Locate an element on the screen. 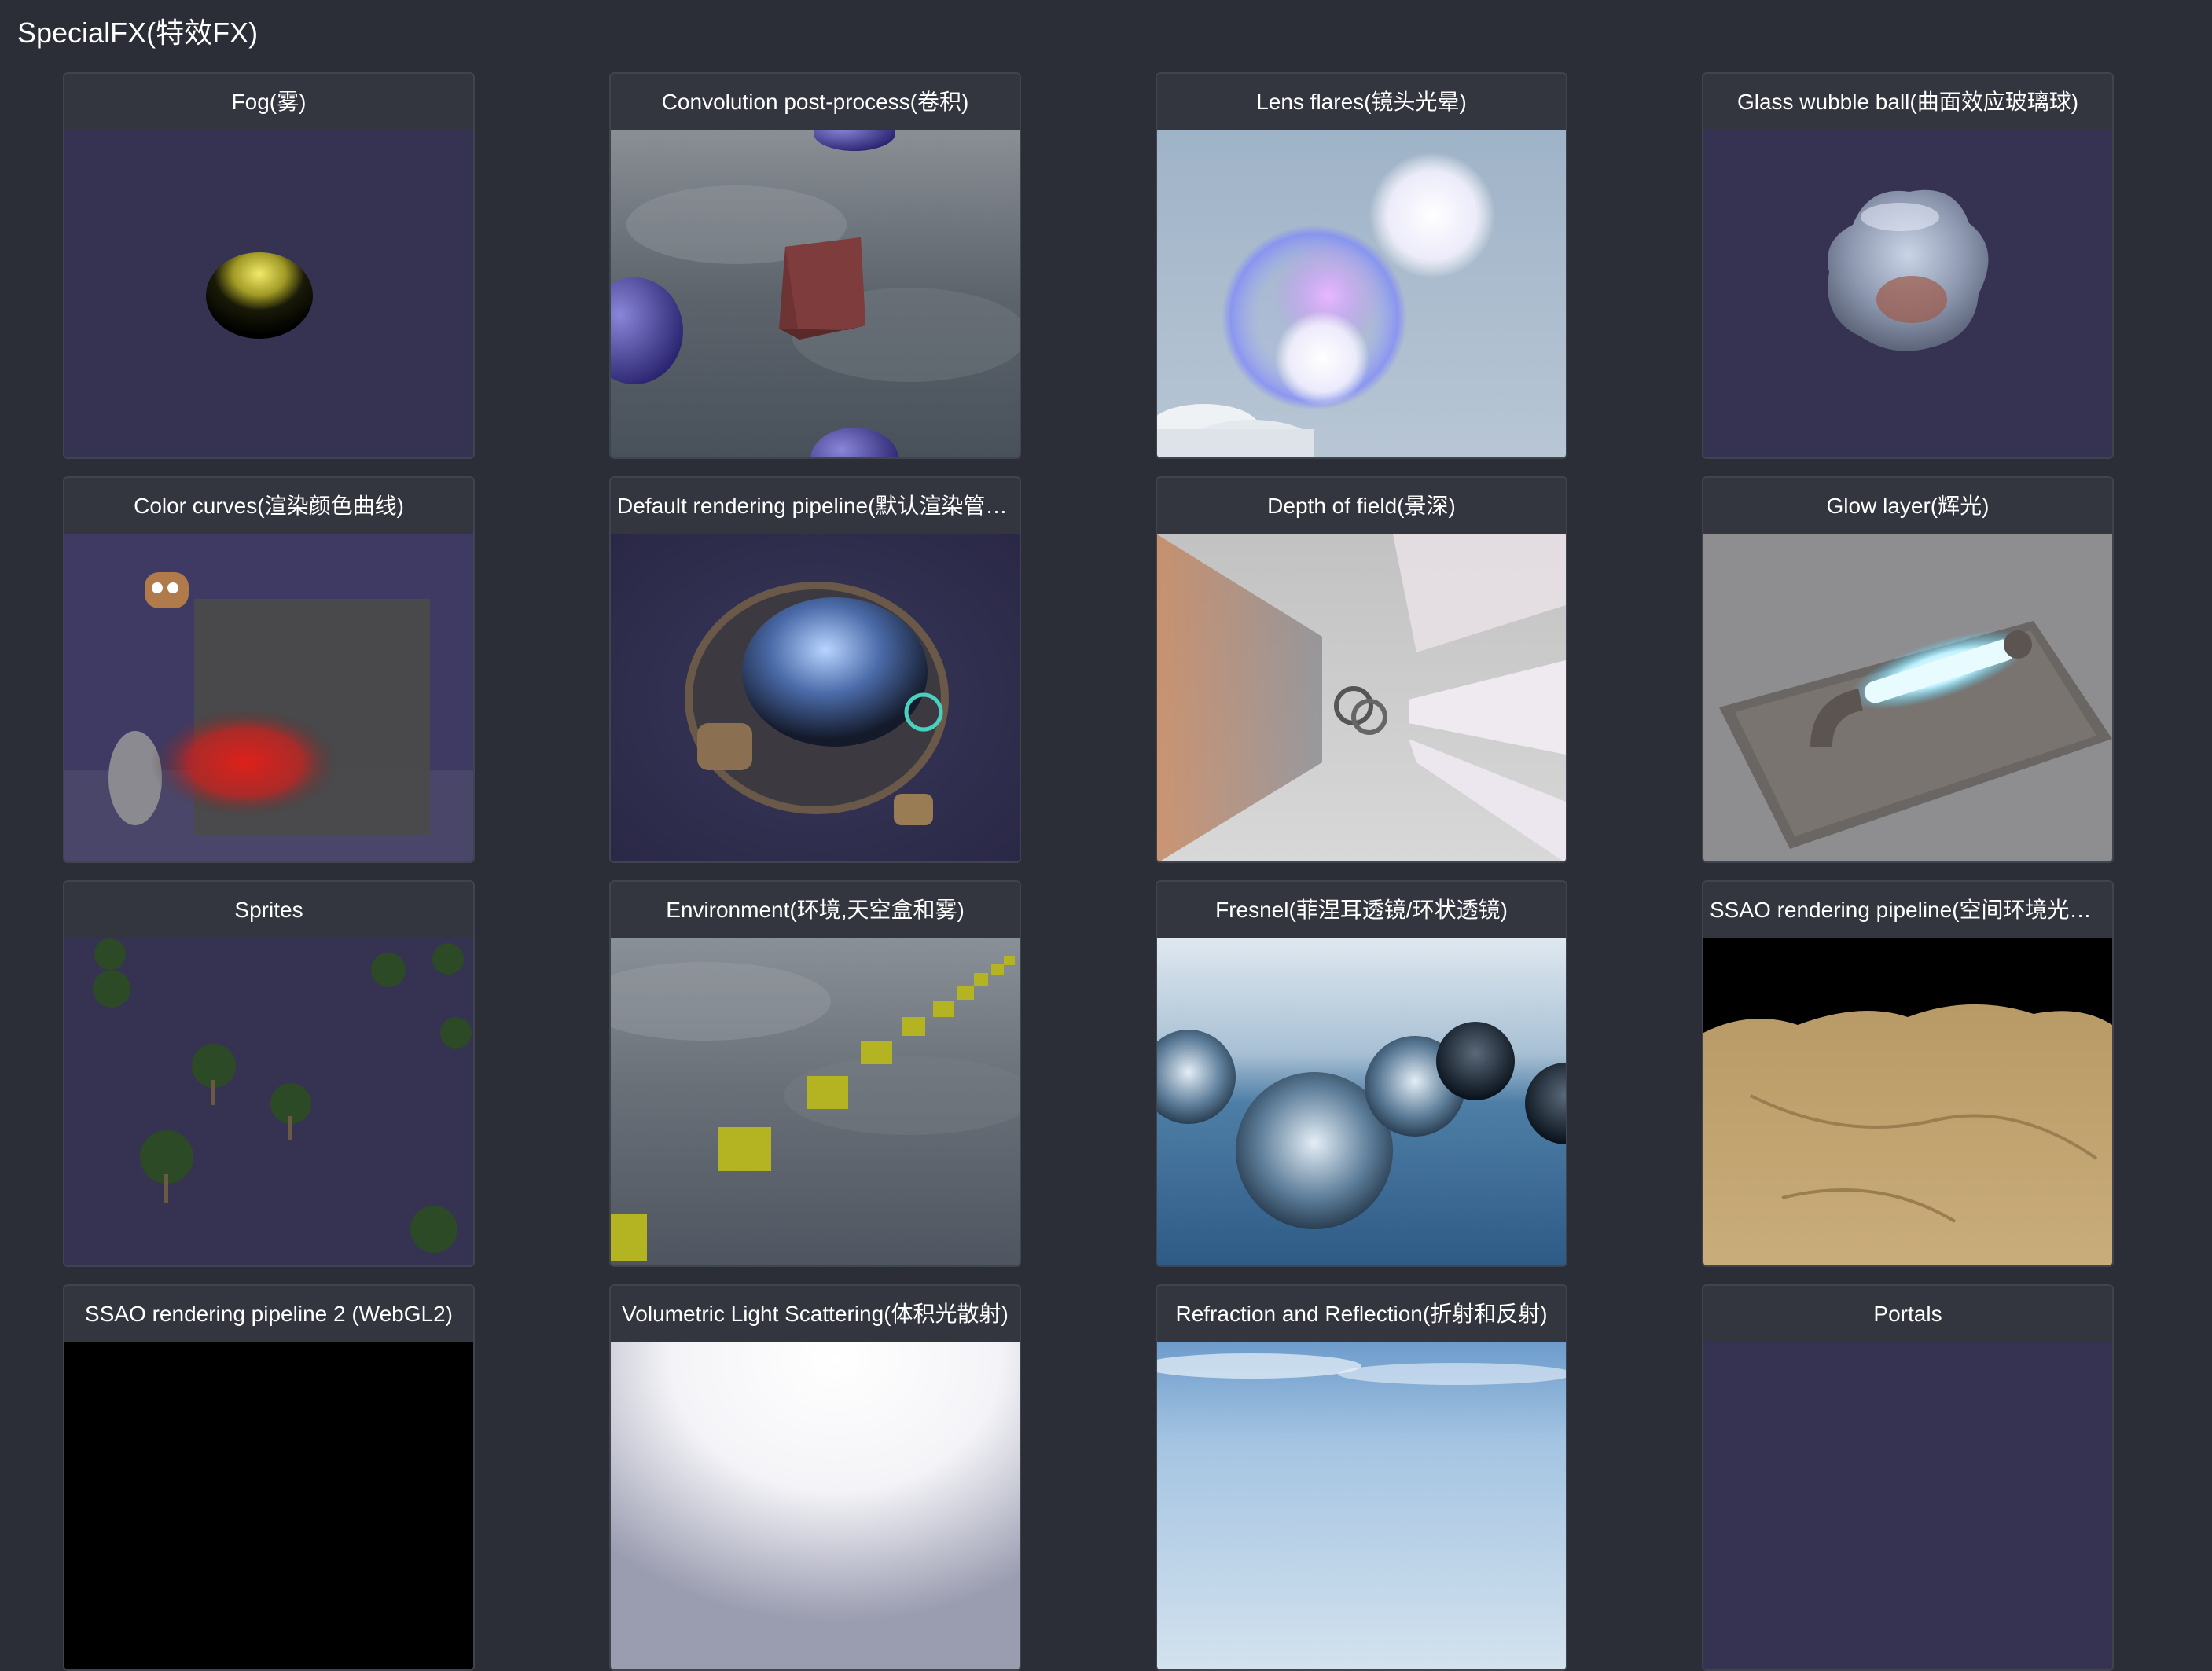 The height and width of the screenshot is (1671, 2212). portals-thumbnail is located at coordinates (1907, 1505).